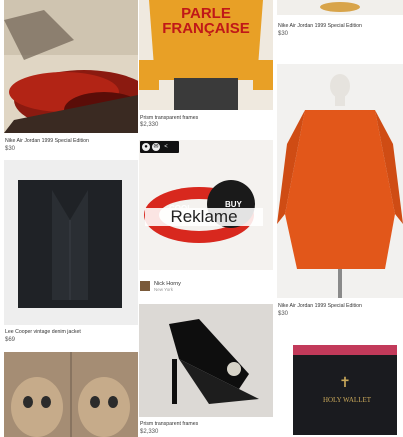  What do you see at coordinates (204, 217) in the screenshot?
I see `ad-reklame-label: Reklame` at bounding box center [204, 217].